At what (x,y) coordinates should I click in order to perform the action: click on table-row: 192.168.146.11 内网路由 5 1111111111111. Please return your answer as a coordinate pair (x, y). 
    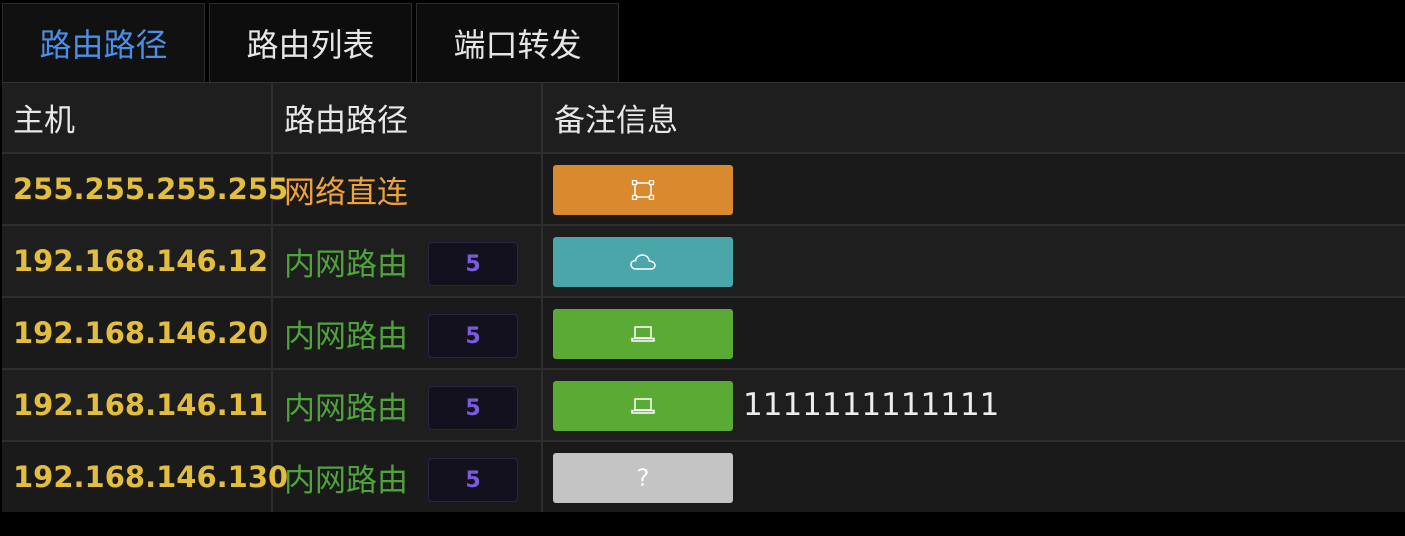
    Looking at the image, I should click on (703, 406).